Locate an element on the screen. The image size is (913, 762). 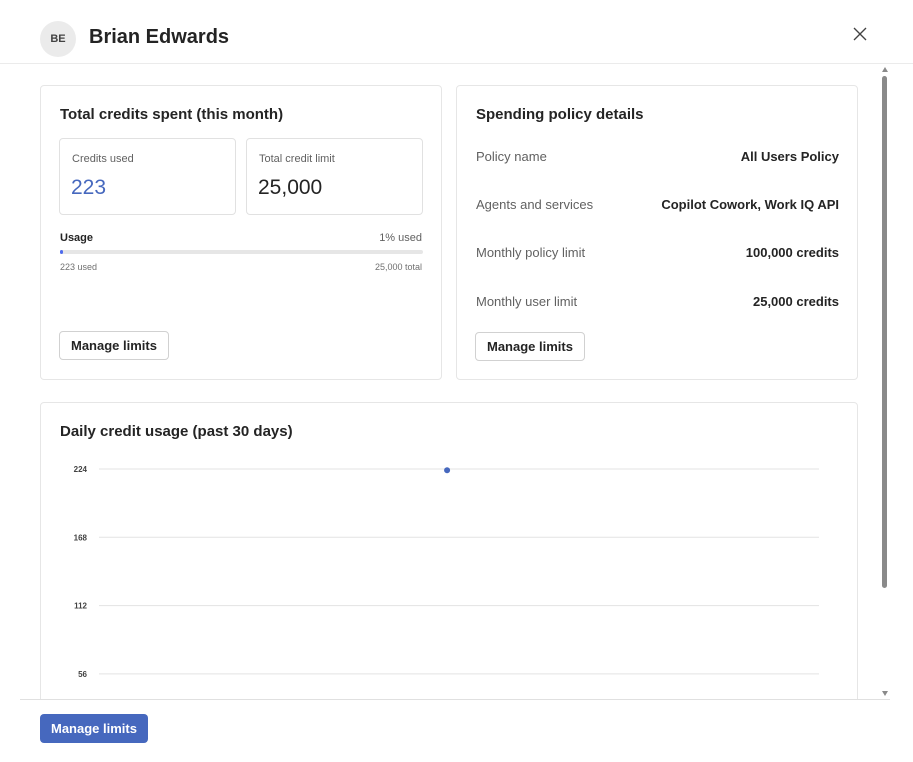
chart-y-tick-label: 168 is located at coordinates (81, 537).